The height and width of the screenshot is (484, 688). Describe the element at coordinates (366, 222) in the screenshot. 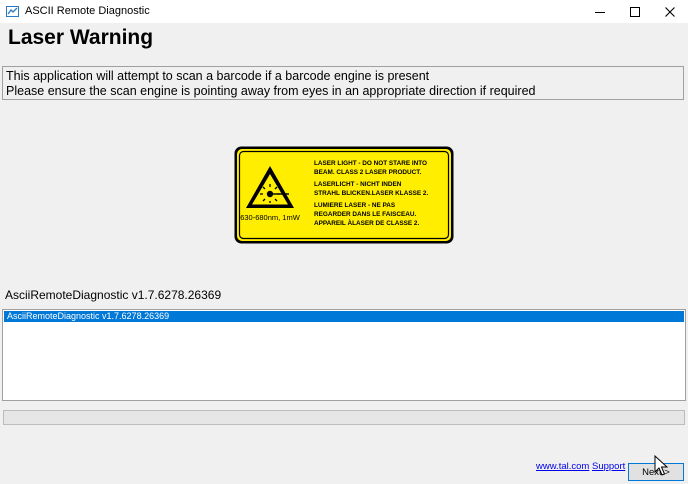

I see `label-text-line: APPAREIL ÀLASER DE CLASSE 2.` at that location.